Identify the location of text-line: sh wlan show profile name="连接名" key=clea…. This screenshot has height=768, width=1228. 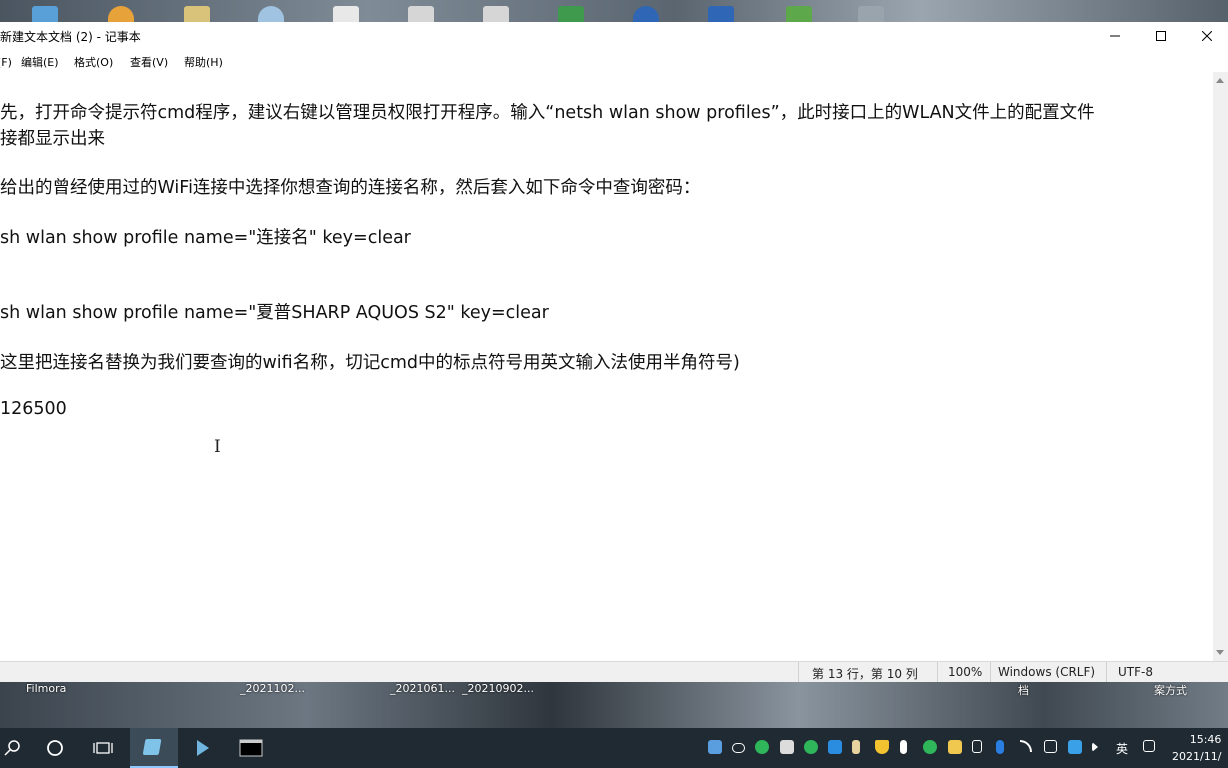
(205, 238).